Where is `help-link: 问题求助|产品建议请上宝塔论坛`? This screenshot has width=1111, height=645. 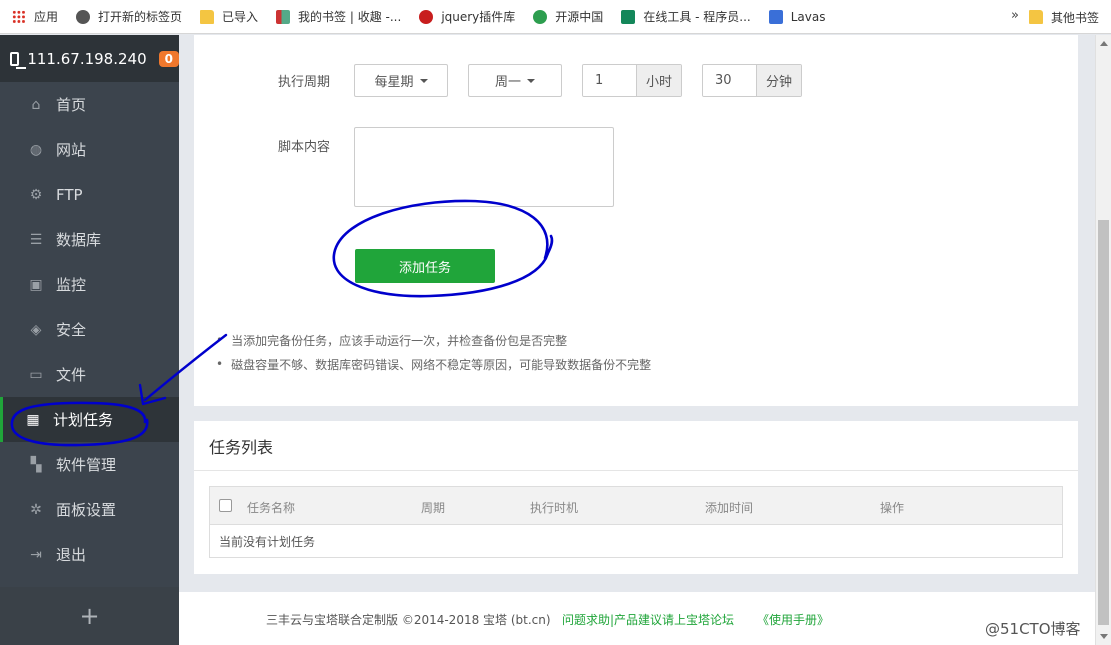 help-link: 问题求助|产品建议请上宝塔论坛 is located at coordinates (648, 619).